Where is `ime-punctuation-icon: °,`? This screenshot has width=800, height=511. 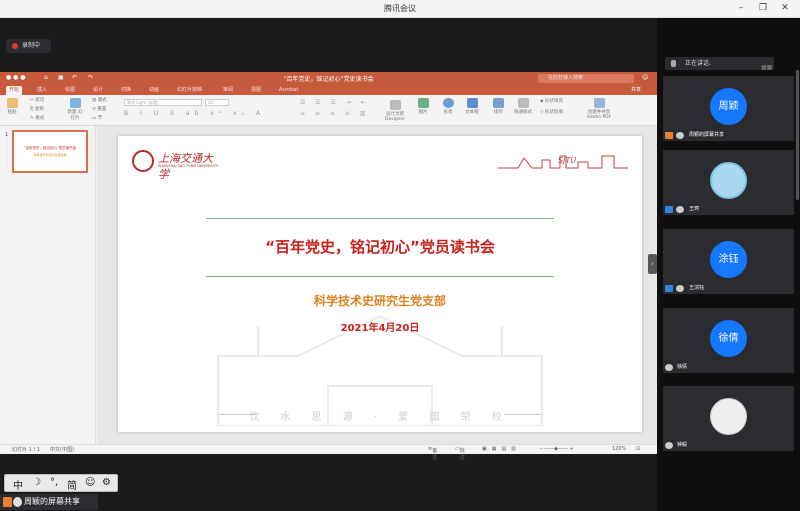 ime-punctuation-icon: °, is located at coordinates (54, 482).